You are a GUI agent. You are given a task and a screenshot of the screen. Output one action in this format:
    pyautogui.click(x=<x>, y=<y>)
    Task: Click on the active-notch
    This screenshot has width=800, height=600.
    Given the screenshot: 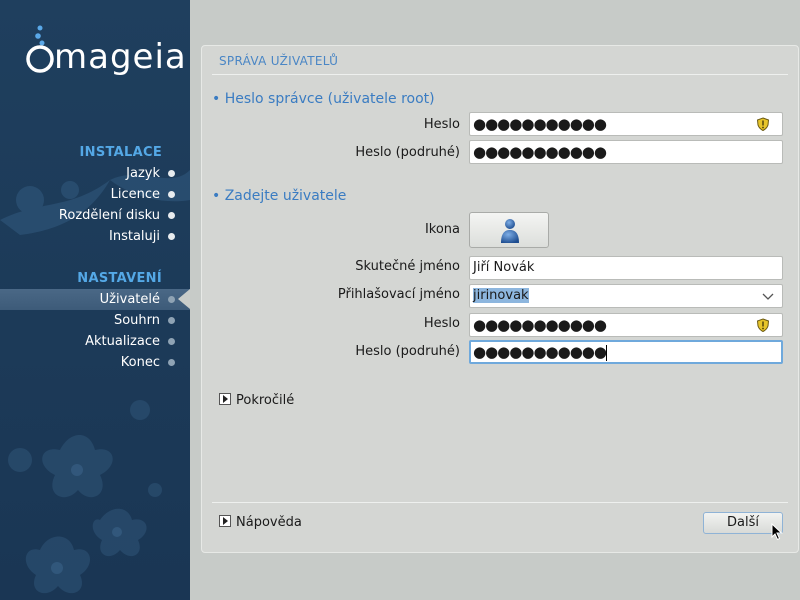 What is the action you would take?
    pyautogui.click(x=184, y=299)
    